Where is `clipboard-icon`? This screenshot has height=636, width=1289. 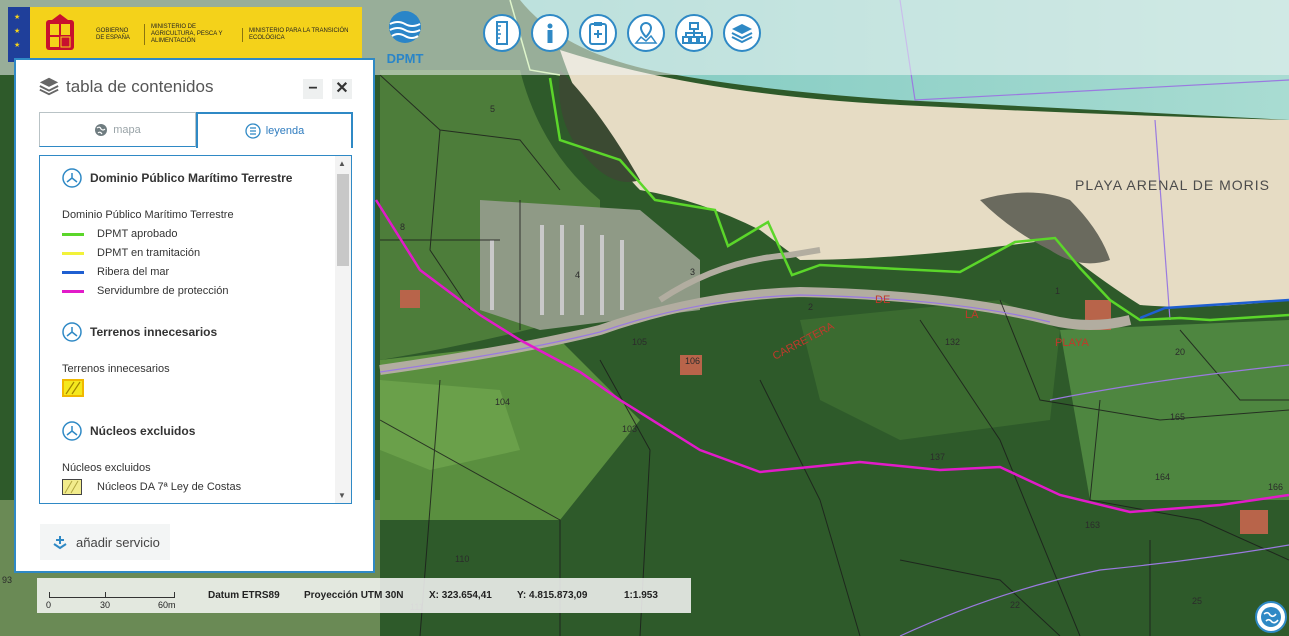 clipboard-icon is located at coordinates (598, 33).